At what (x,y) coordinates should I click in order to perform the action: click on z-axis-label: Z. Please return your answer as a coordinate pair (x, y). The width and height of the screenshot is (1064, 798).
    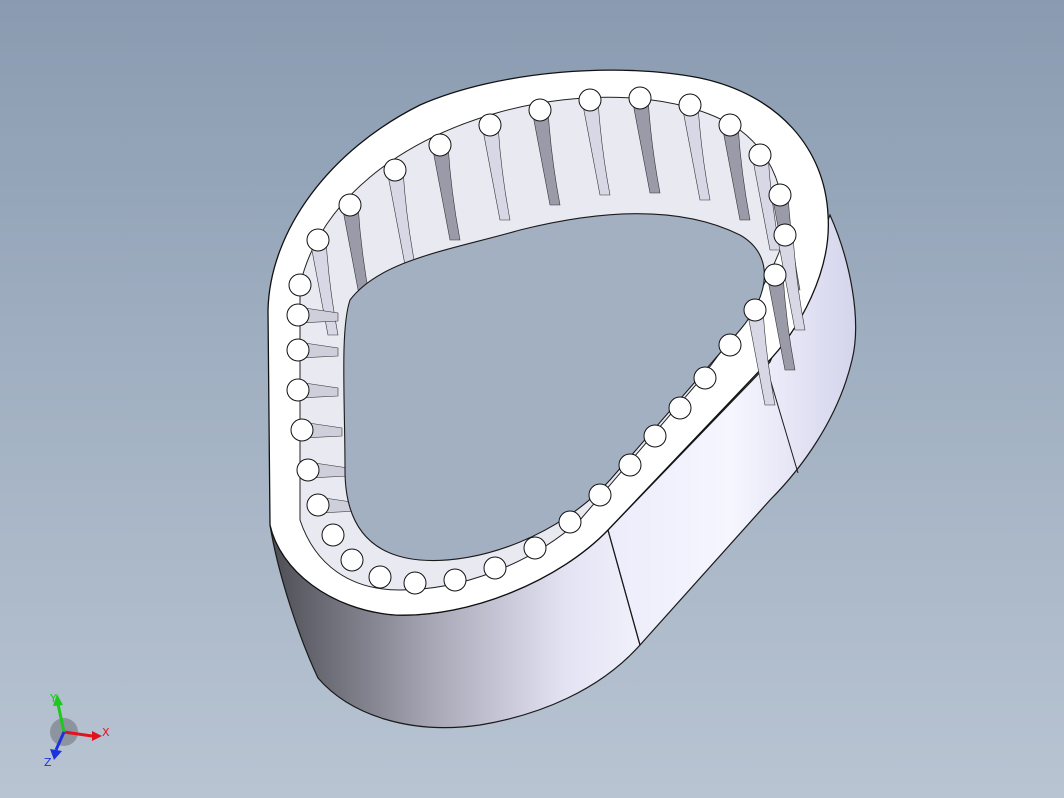
    Looking at the image, I should click on (48, 762).